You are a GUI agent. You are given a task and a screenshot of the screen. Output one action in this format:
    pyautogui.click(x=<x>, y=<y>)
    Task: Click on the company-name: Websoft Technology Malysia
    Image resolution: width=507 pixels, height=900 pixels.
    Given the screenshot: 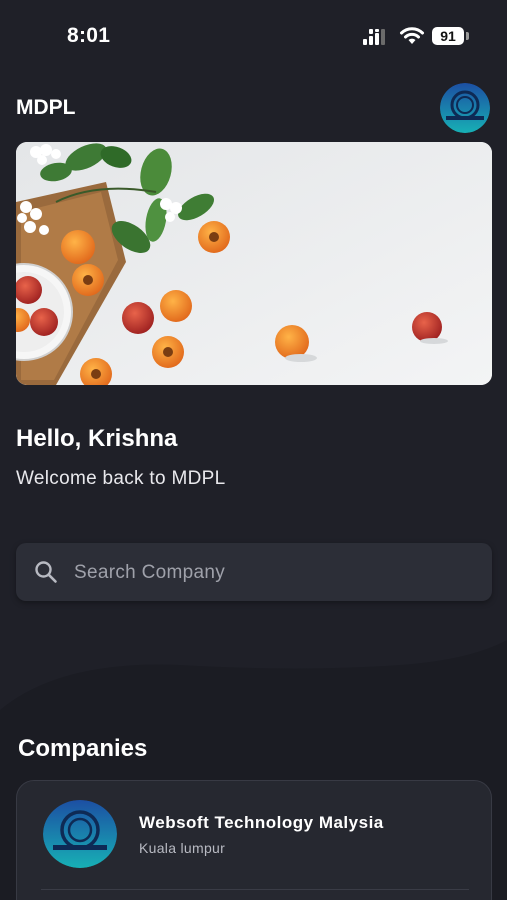 What is the action you would take?
    pyautogui.click(x=261, y=822)
    